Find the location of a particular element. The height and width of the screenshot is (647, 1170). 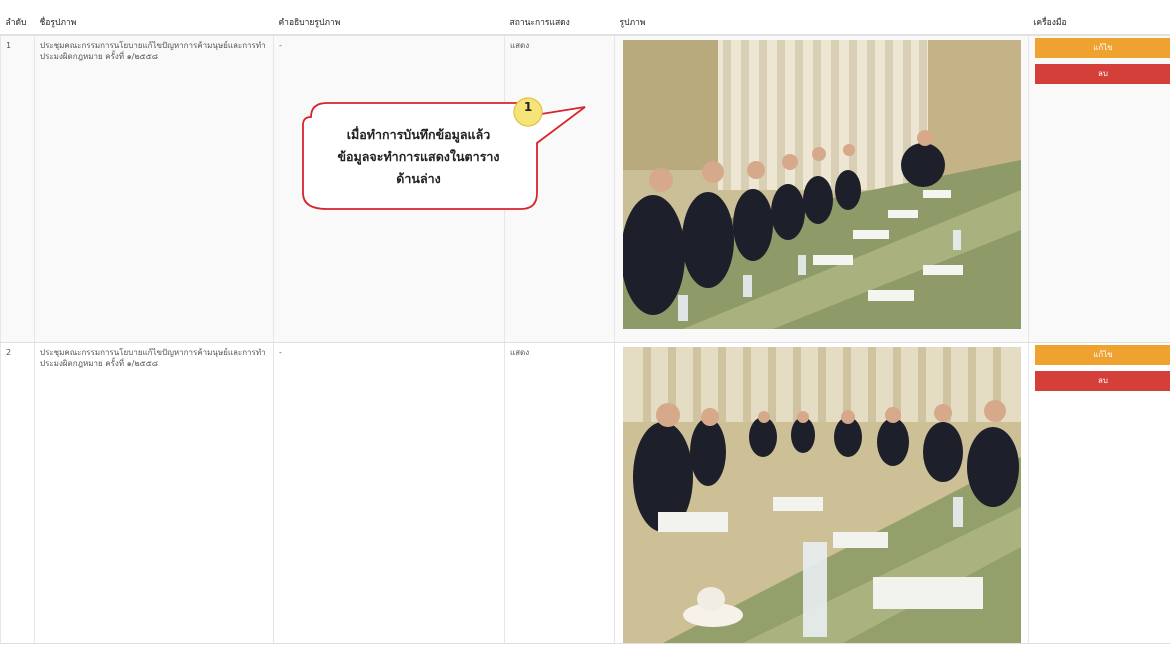

step-number: 1 is located at coordinates (528, 107).